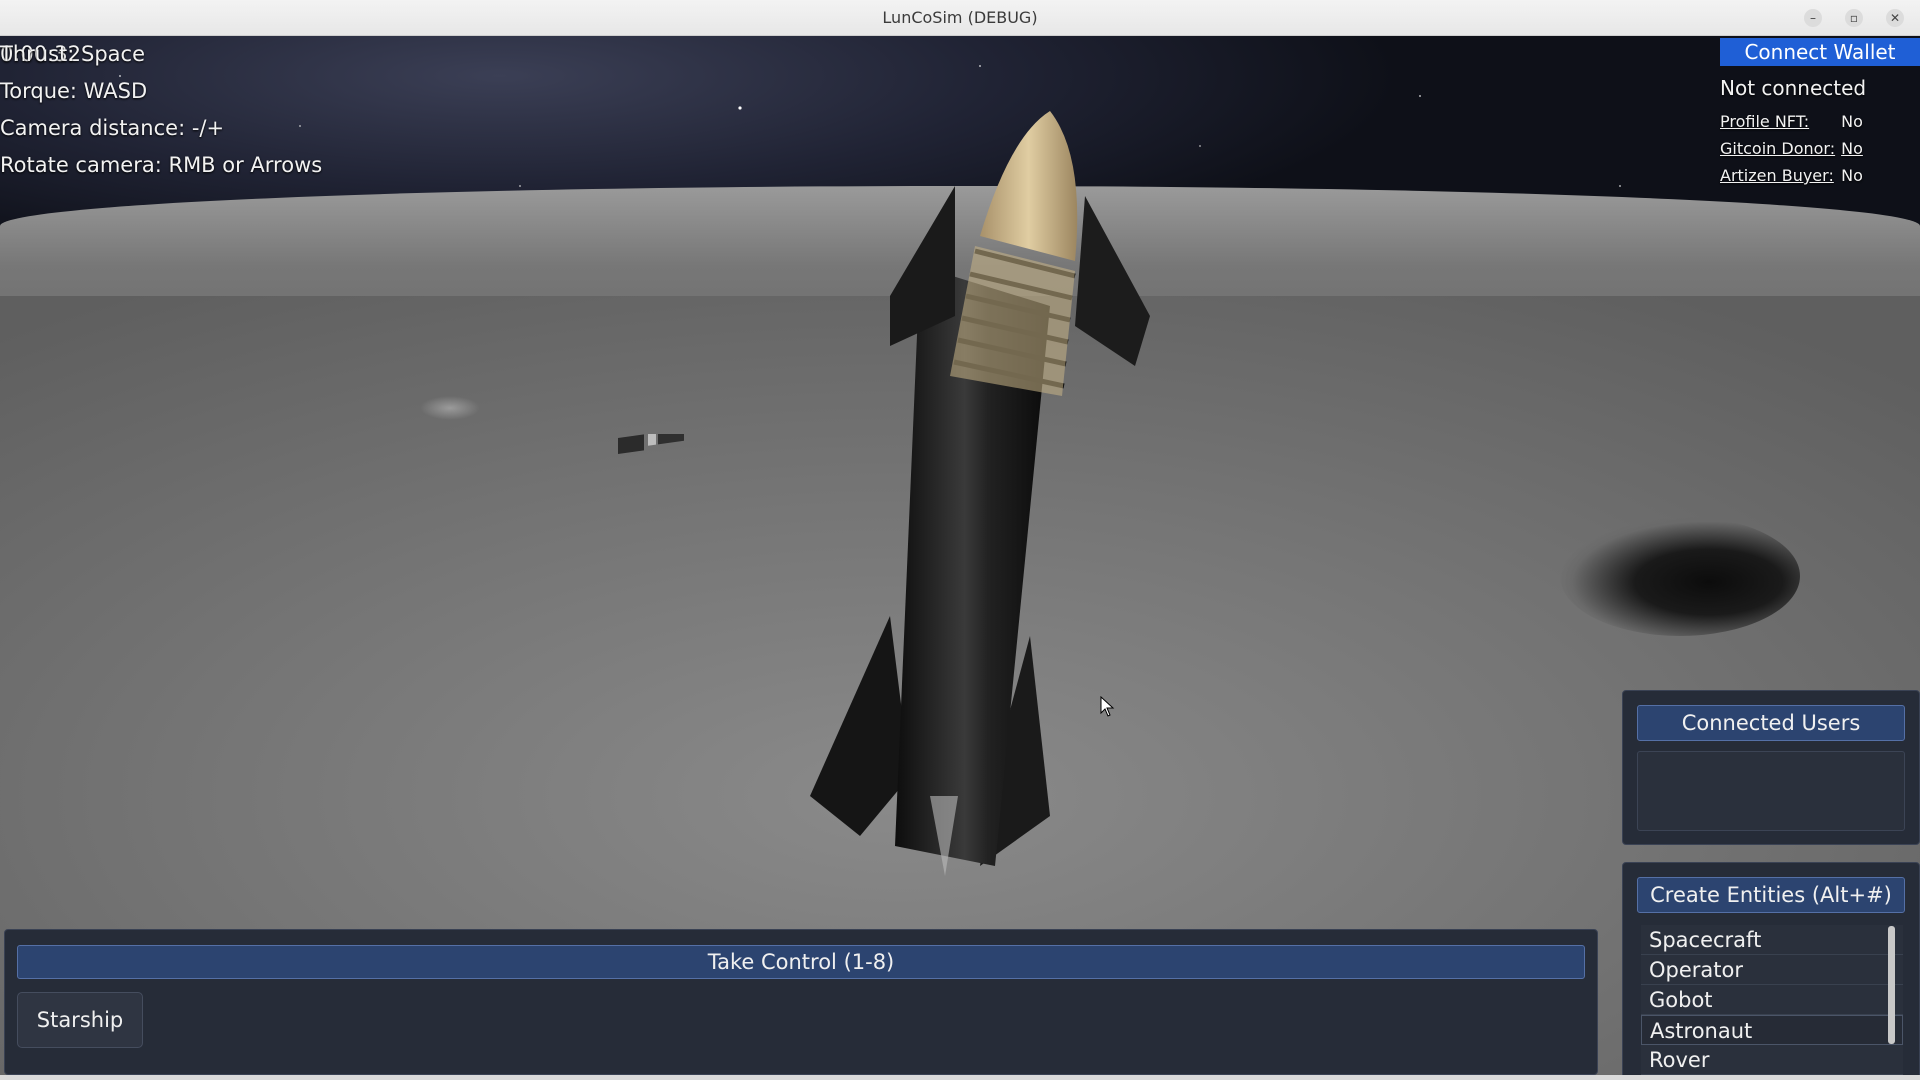  I want to click on wallet-row-artizen-buyer: Artizen Buyer: No, so click(1791, 175).